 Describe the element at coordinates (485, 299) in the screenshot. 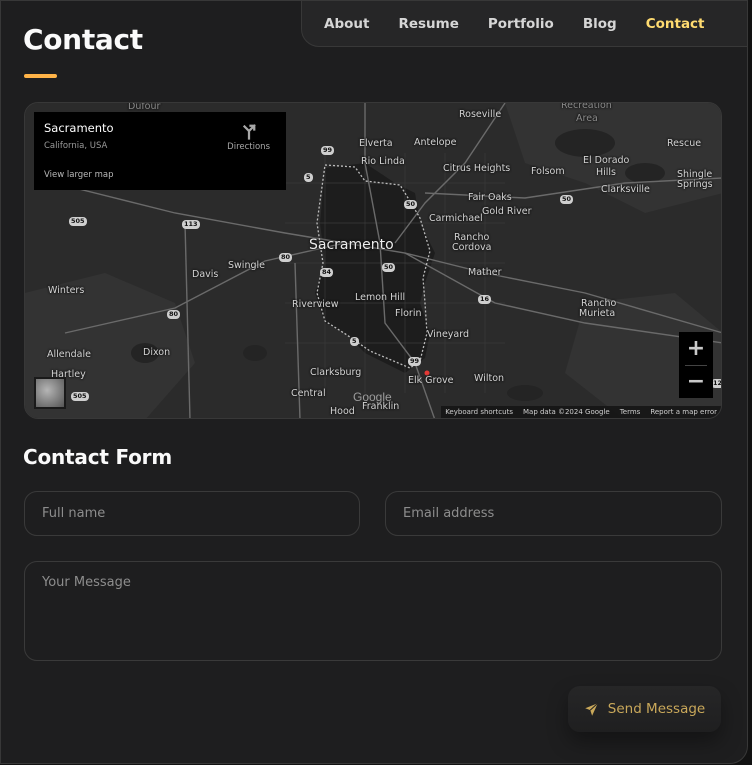

I see `map-shield: 16` at that location.